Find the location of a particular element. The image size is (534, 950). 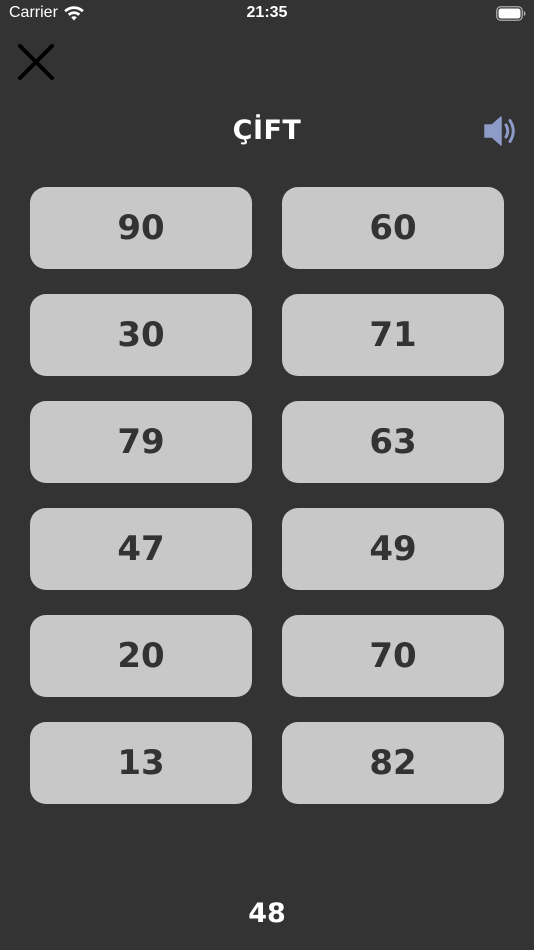

counter-value: 48 is located at coordinates (267, 913).